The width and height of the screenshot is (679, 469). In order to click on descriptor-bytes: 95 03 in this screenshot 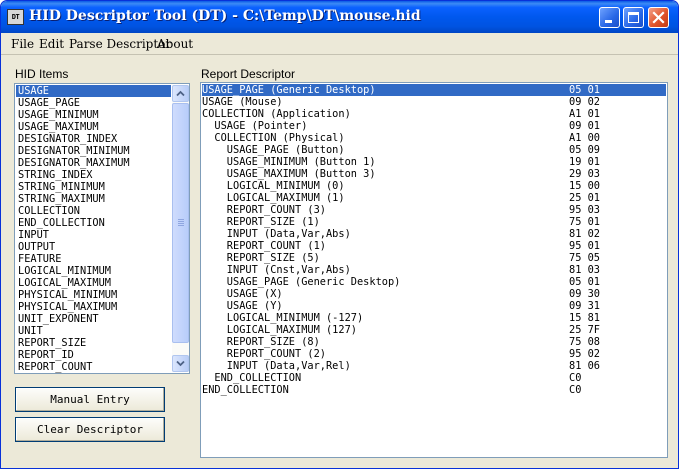, I will do `click(584, 210)`.